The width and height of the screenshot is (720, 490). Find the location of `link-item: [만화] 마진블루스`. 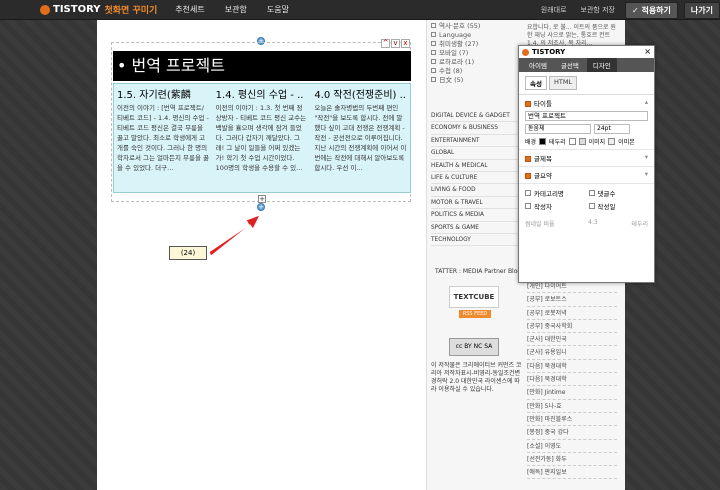

link-item: [만화] 마진블루스 is located at coordinates (572, 420).